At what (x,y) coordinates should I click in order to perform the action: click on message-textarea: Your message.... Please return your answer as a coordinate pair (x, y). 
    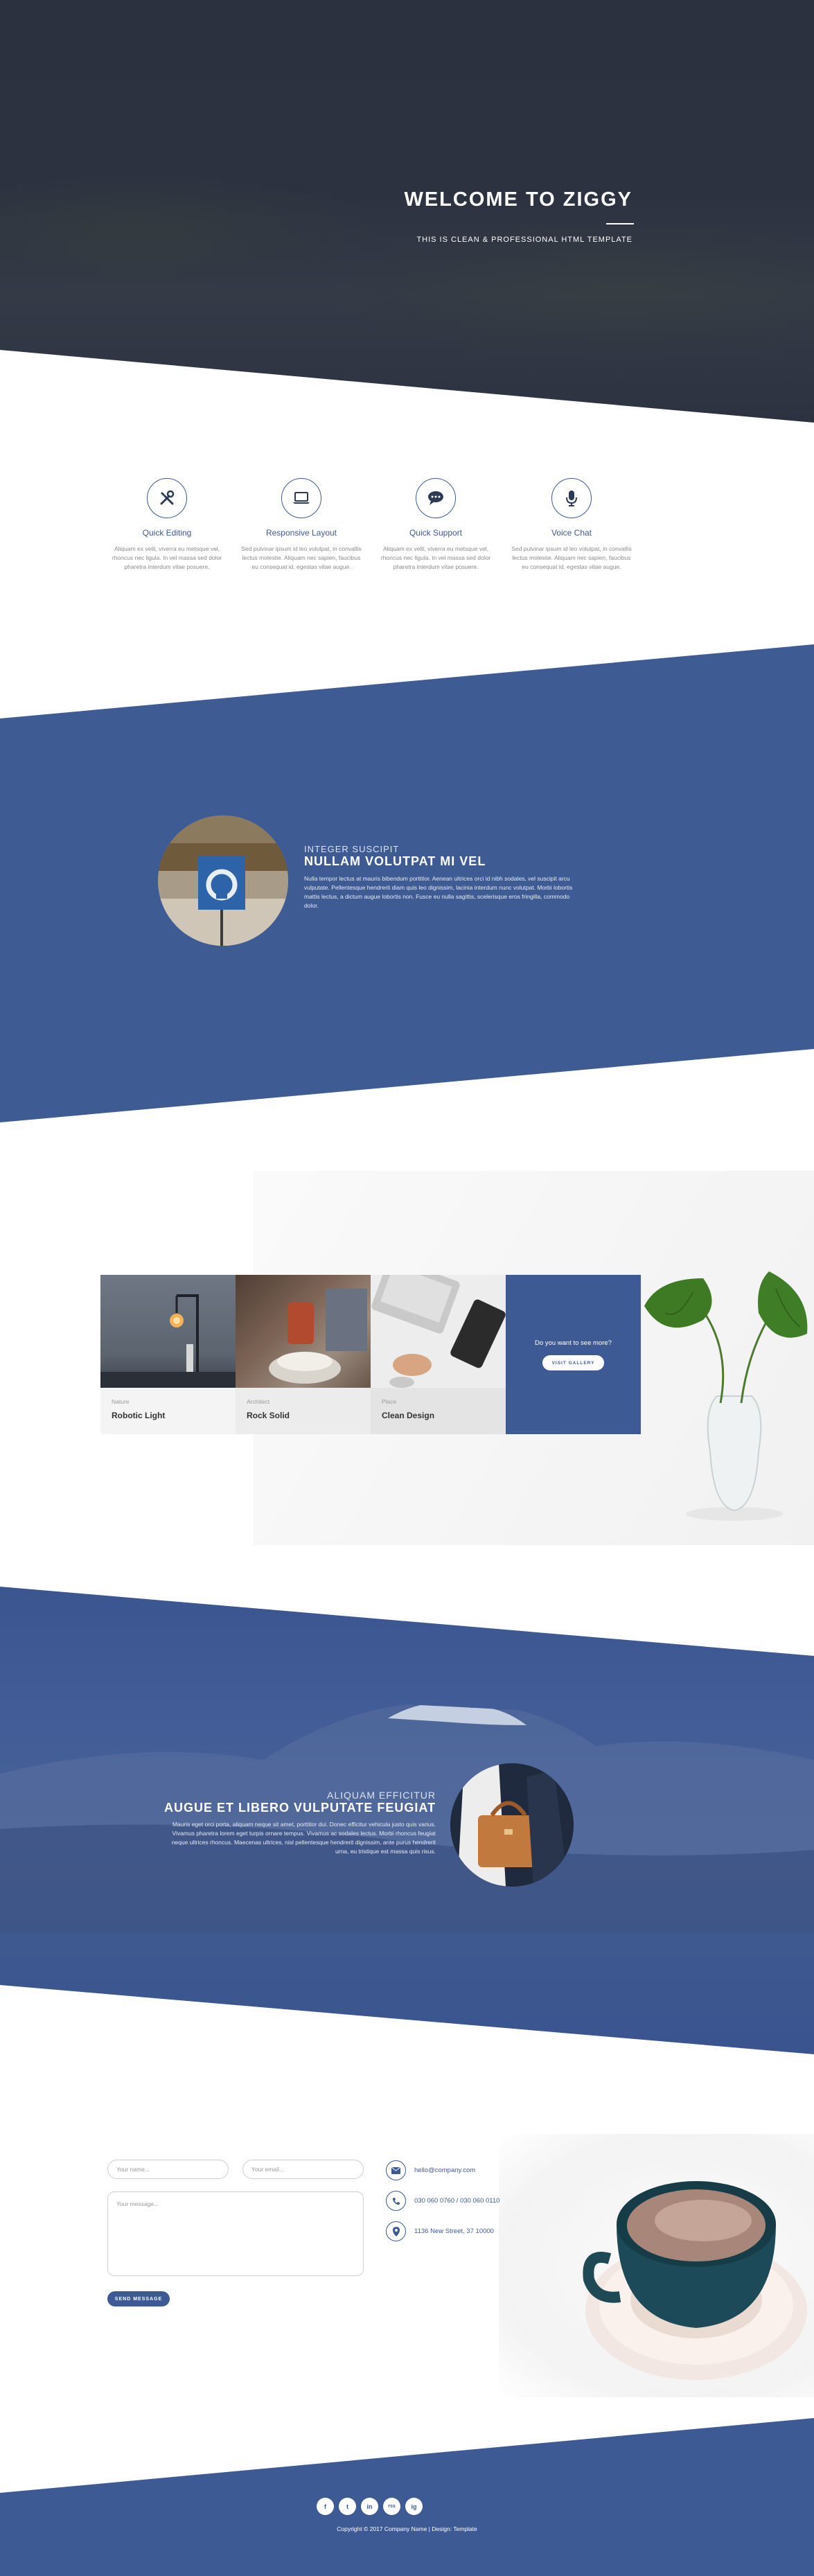
    Looking at the image, I should click on (235, 2234).